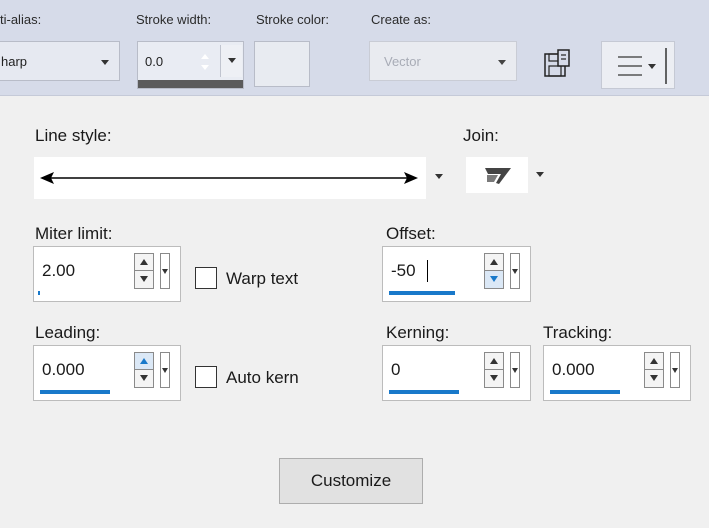 This screenshot has height=528, width=709. What do you see at coordinates (75, 392) in the screenshot?
I see `leading-slider-bar` at bounding box center [75, 392].